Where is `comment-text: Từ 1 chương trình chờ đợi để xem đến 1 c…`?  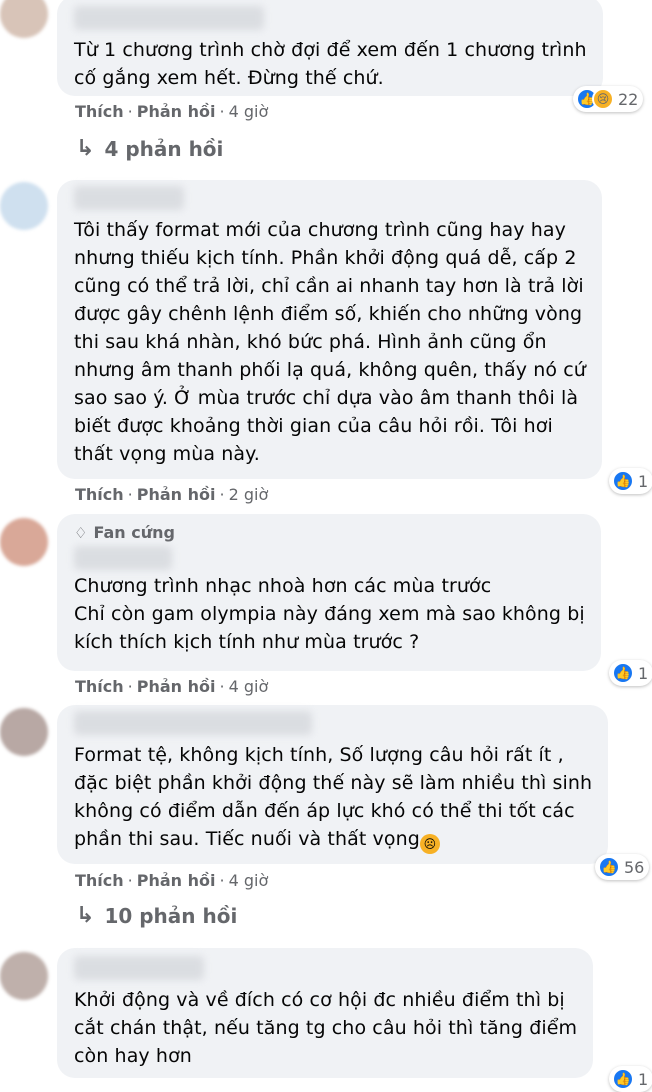
comment-text: Từ 1 chương trình chờ đợi để xem đến 1 c… is located at coordinates (330, 64).